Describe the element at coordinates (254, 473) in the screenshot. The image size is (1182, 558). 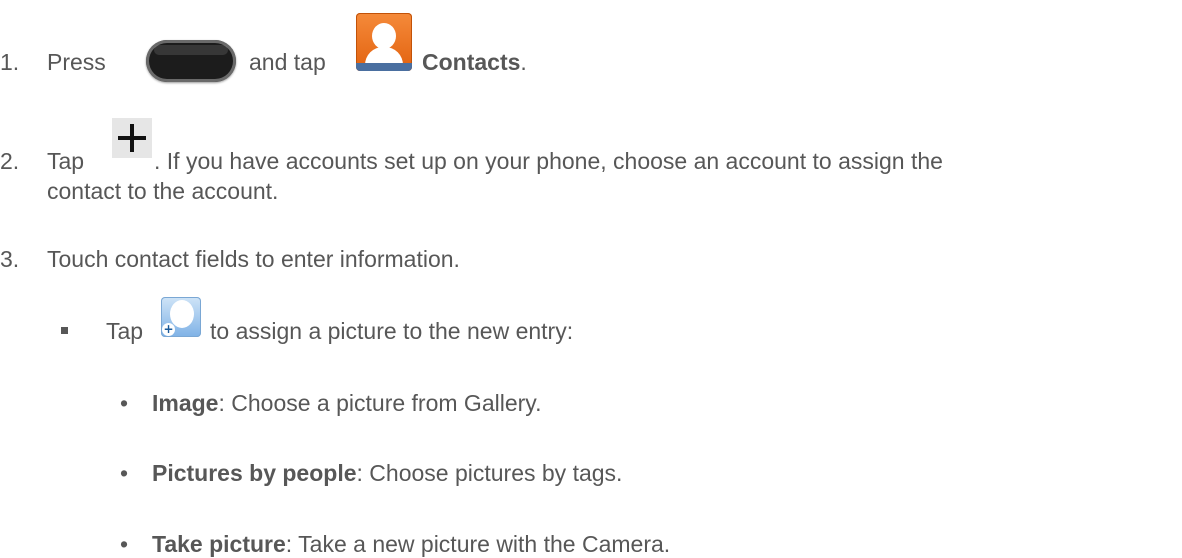
I see `option-label: Pictures by people` at that location.